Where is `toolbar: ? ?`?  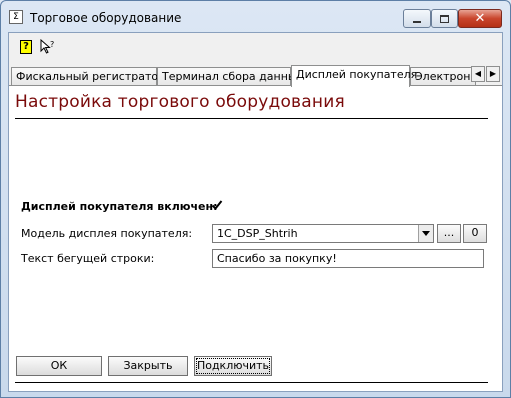
toolbar: ? ? is located at coordinates (255, 46).